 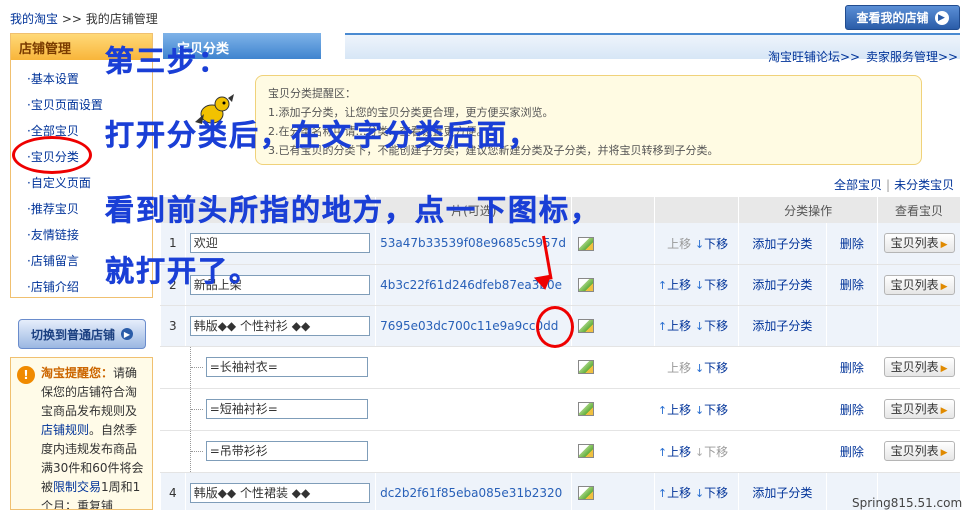 I want to click on view-my-store-button: 查看我的店铺 ▶, so click(x=902, y=17).